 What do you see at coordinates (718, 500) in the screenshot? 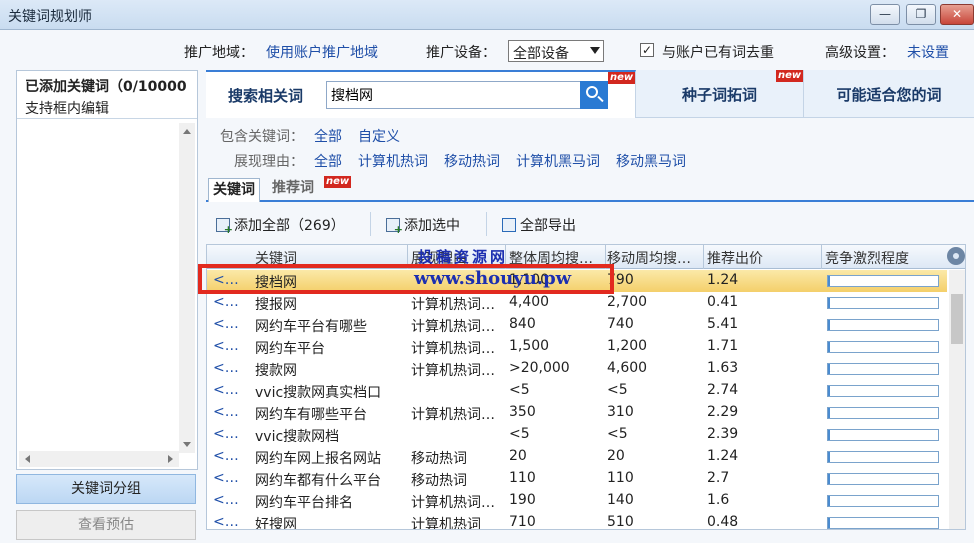
I see `bid-cell: 1.6` at bounding box center [718, 500].